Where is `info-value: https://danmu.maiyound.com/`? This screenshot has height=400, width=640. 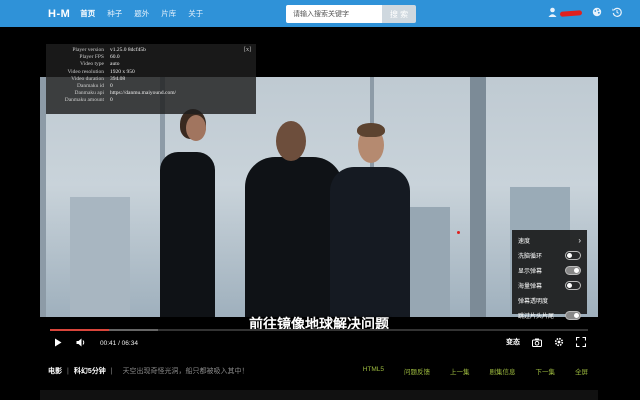 info-value: https://danmu.maiyound.com/ is located at coordinates (143, 93).